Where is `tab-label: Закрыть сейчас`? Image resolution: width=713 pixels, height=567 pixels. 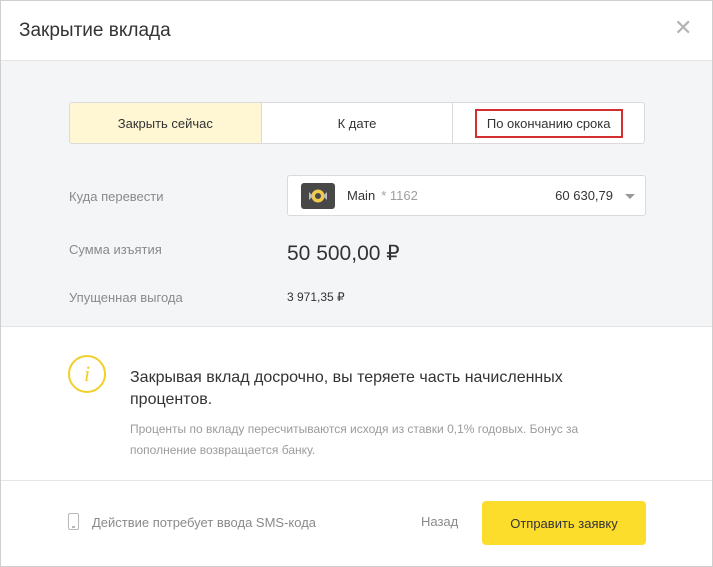
tab-label: Закрыть сейчас is located at coordinates (165, 123).